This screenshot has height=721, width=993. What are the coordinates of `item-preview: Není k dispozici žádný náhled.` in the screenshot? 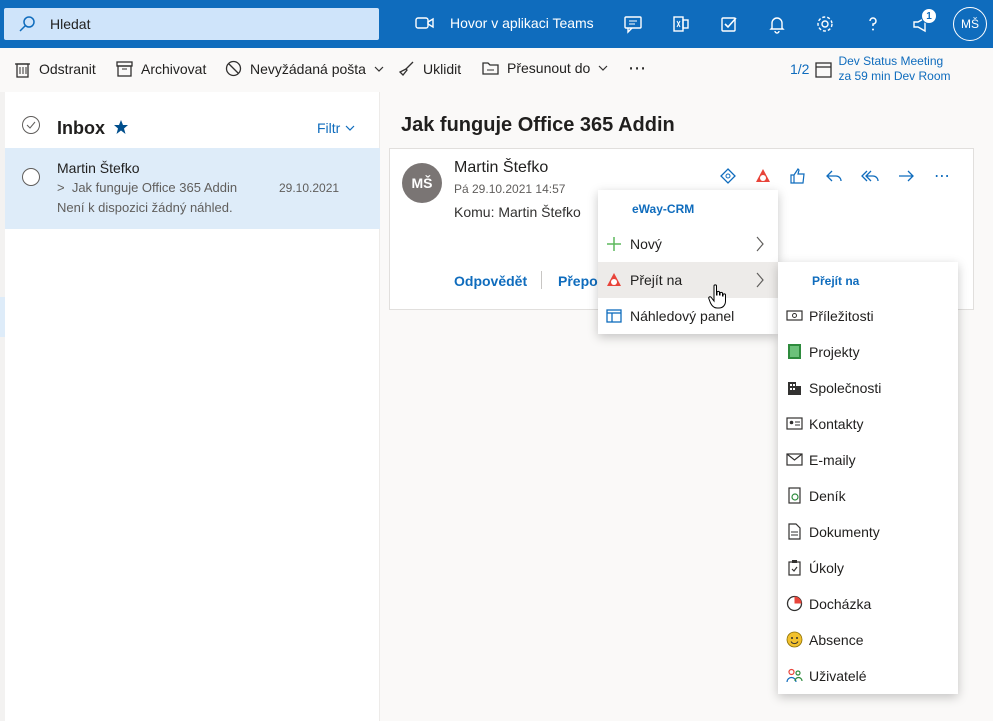 It's located at (145, 207).